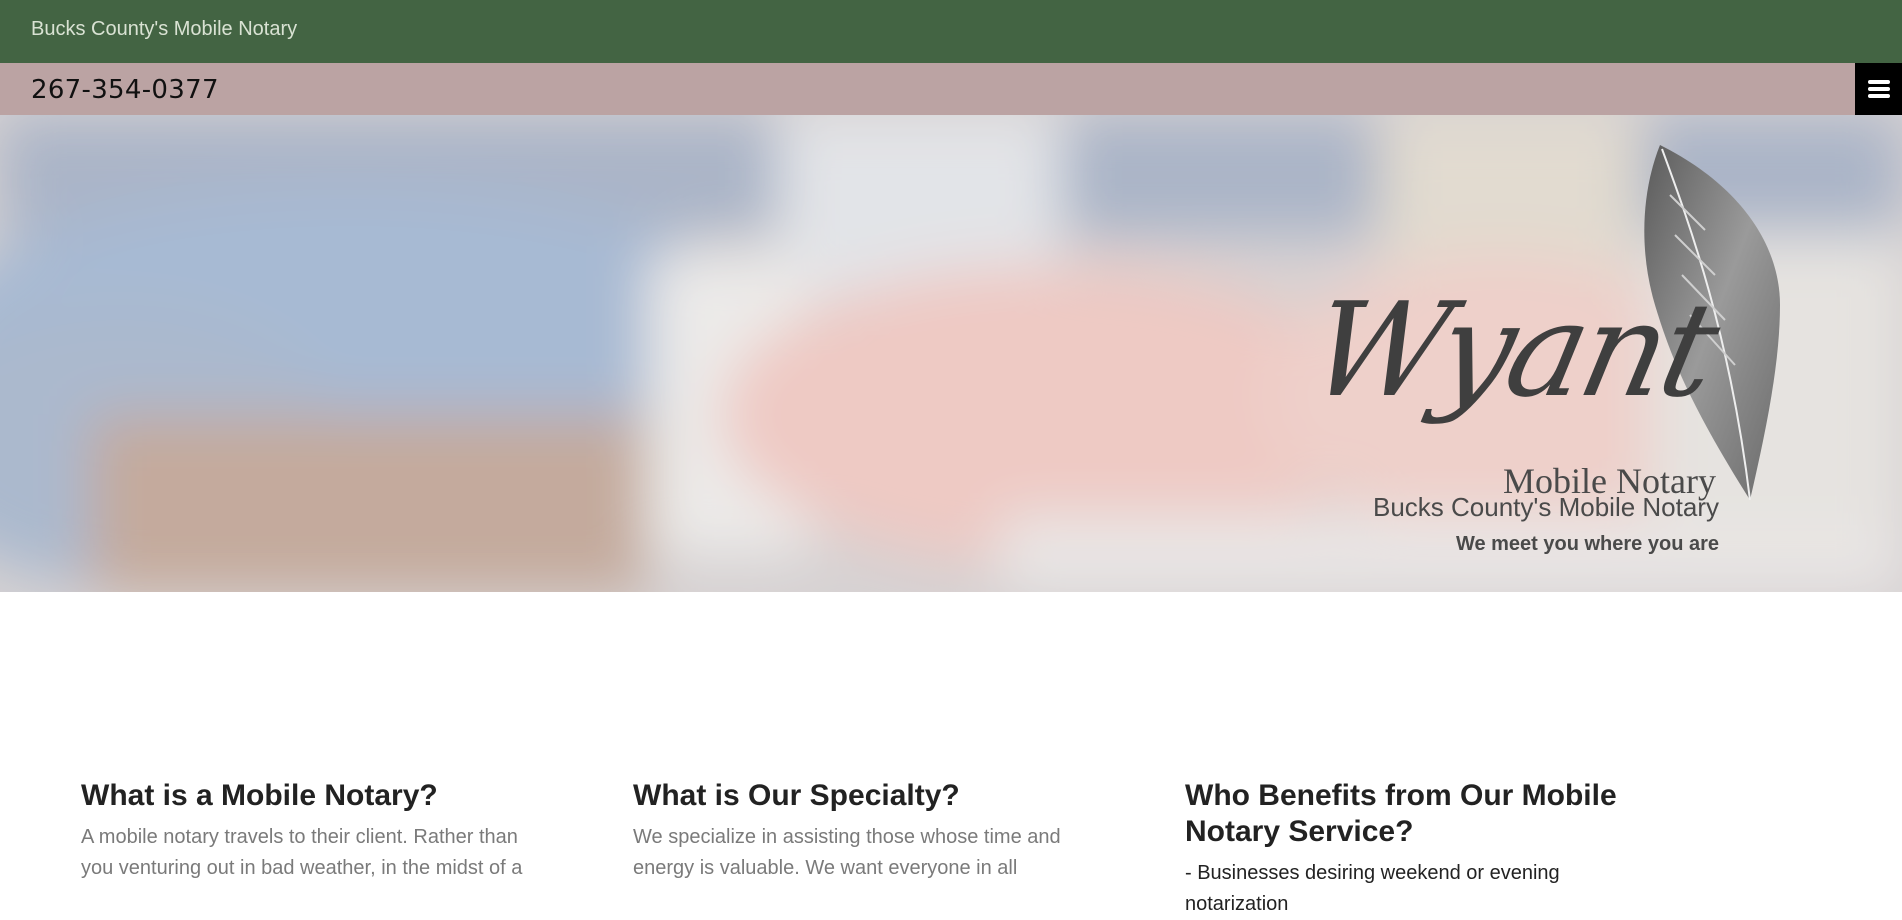 The image size is (1902, 920). I want to click on phone-number-link: 267-354-0377, so click(125, 90).